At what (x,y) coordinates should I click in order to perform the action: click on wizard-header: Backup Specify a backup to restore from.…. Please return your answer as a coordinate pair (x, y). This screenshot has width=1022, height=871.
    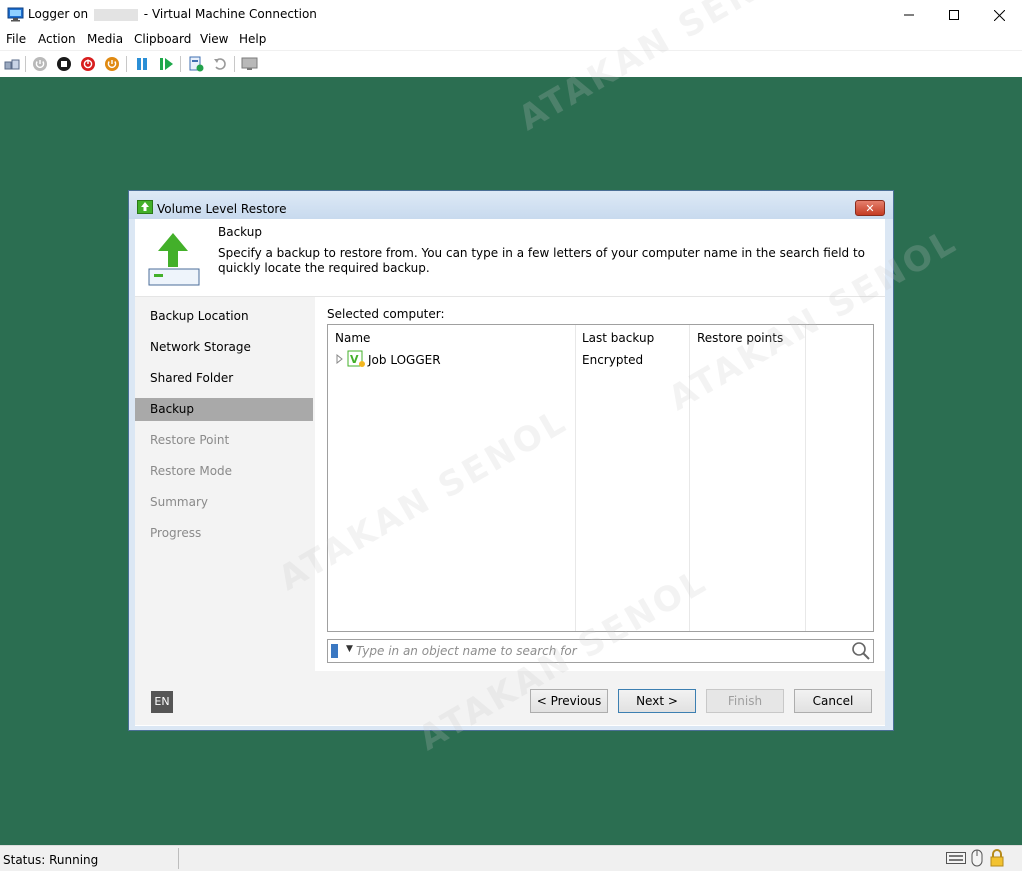
    Looking at the image, I should click on (510, 258).